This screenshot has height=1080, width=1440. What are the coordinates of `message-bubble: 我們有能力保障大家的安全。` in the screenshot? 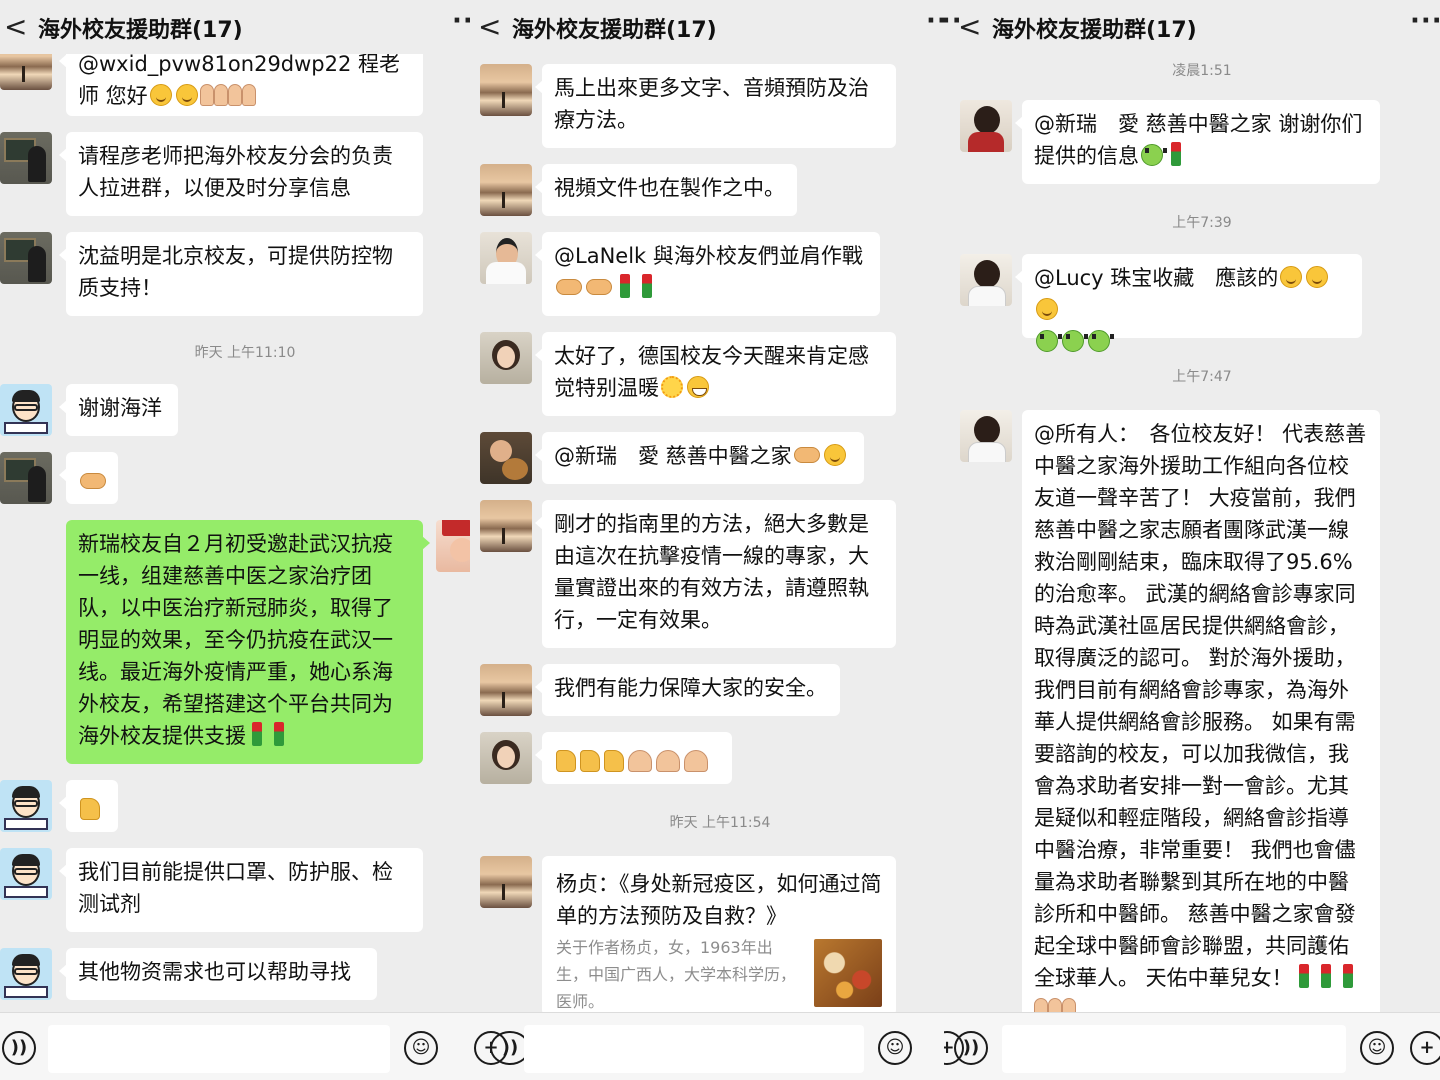 It's located at (687, 690).